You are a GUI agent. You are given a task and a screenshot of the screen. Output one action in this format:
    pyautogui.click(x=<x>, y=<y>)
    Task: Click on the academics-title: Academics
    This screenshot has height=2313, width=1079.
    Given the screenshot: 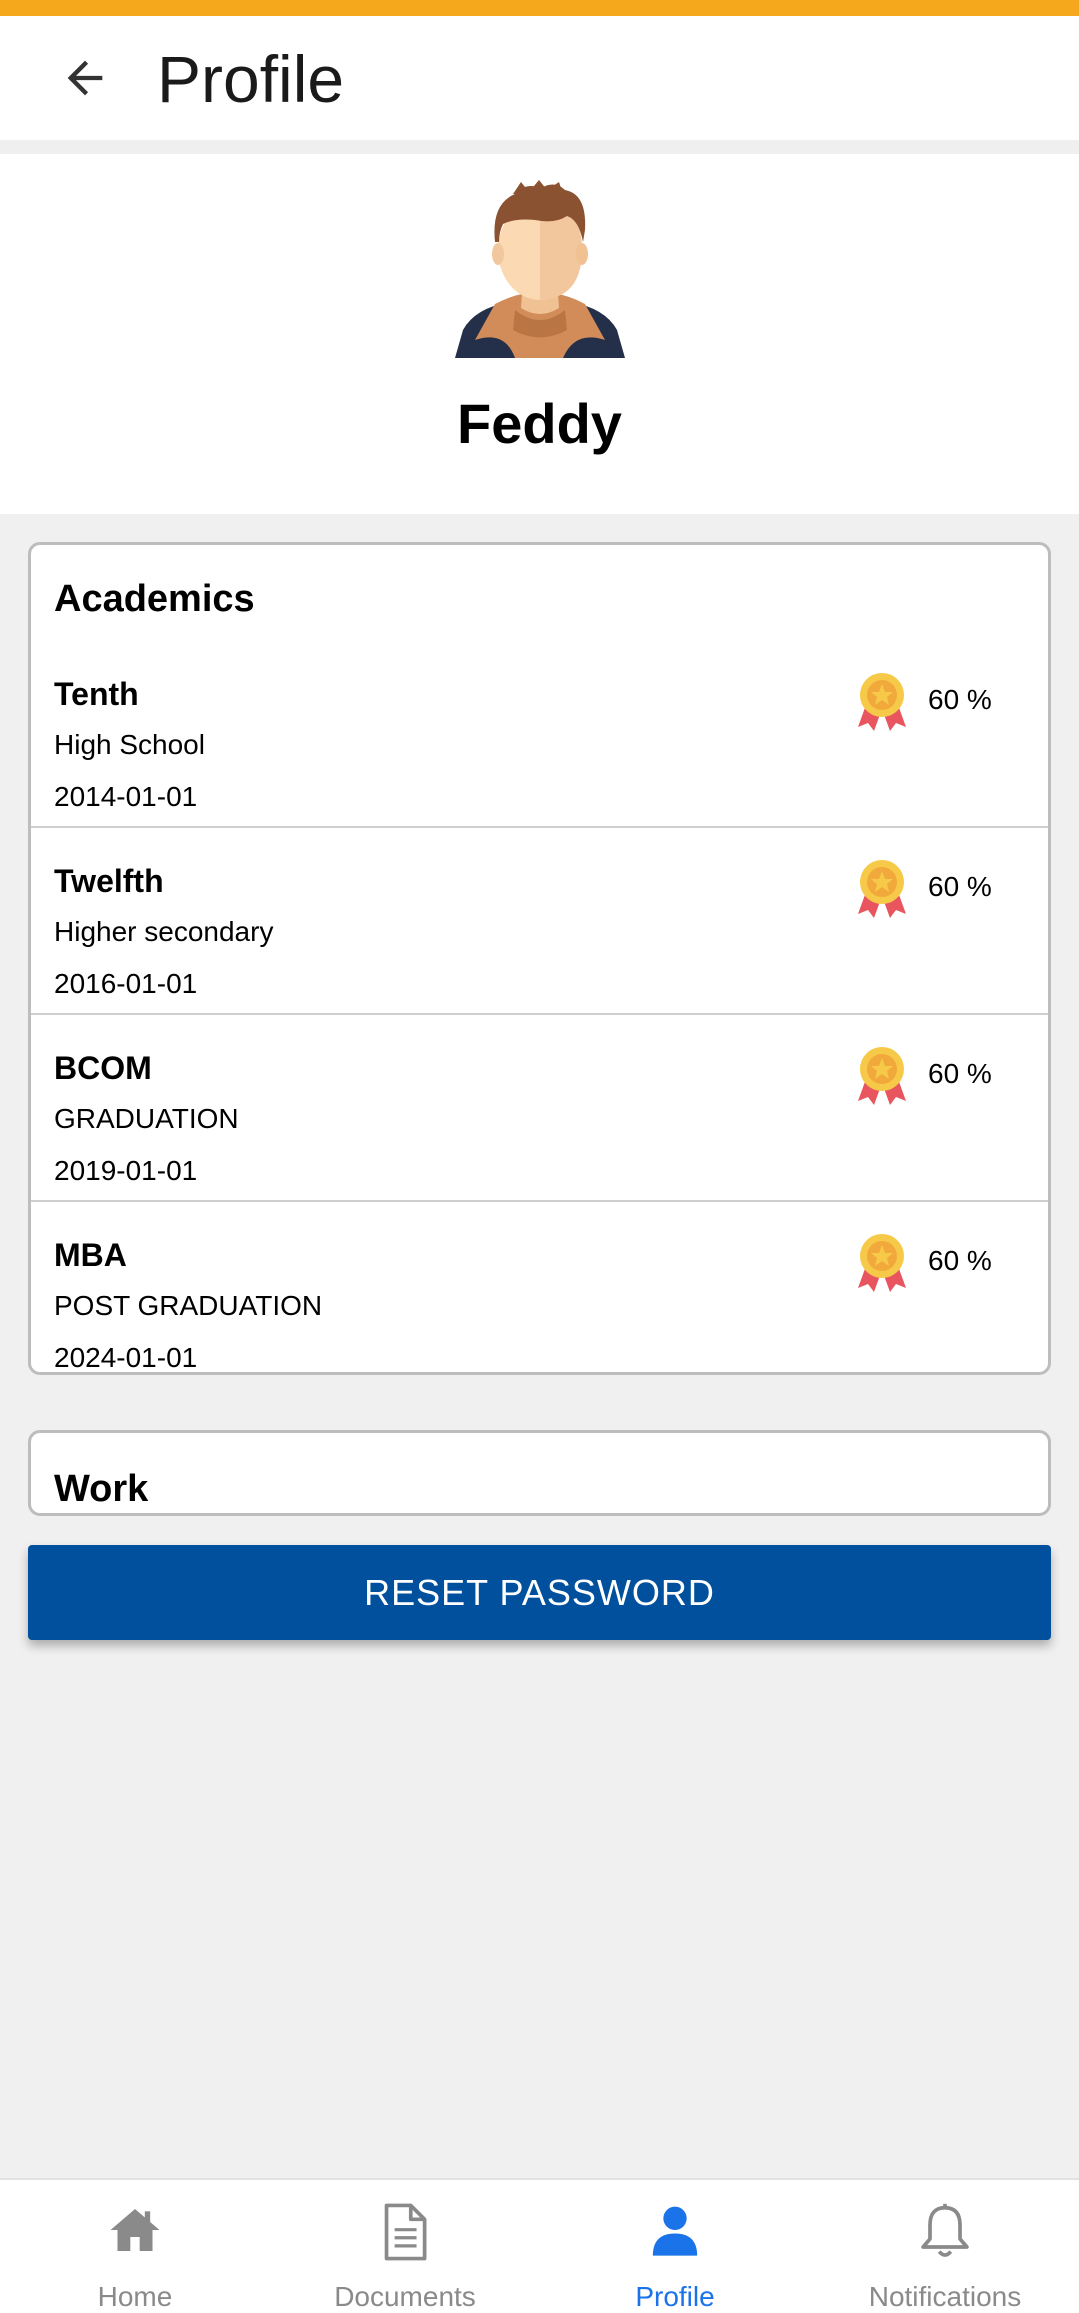 What is the action you would take?
    pyautogui.click(x=154, y=599)
    